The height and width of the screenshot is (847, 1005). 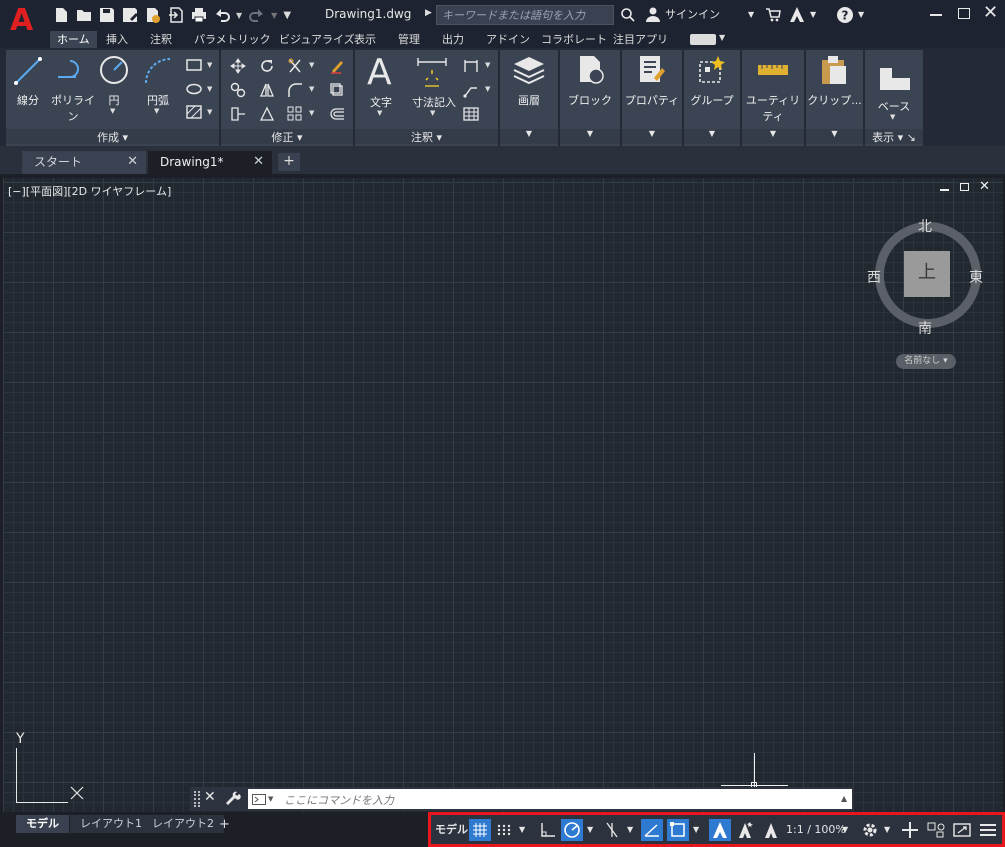 What do you see at coordinates (107, 15) in the screenshot?
I see `save-icon` at bounding box center [107, 15].